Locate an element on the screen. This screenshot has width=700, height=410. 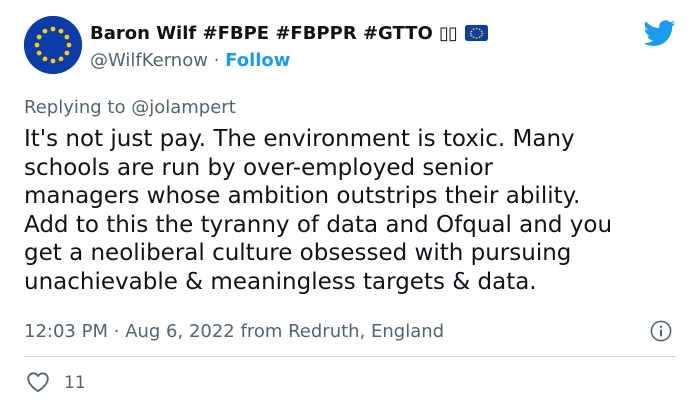
replying-to-line: Replying to @jolampert is located at coordinates (130, 108).